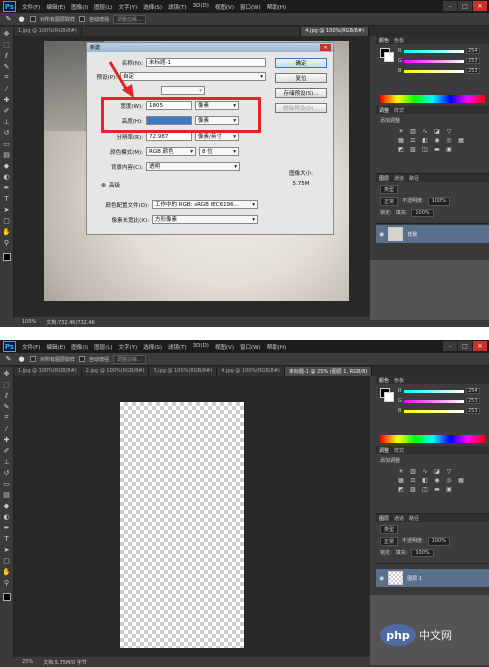 This screenshot has height=667, width=489. What do you see at coordinates (6, 88) in the screenshot?
I see `eyedropper-icon: ⁄` at bounding box center [6, 88].